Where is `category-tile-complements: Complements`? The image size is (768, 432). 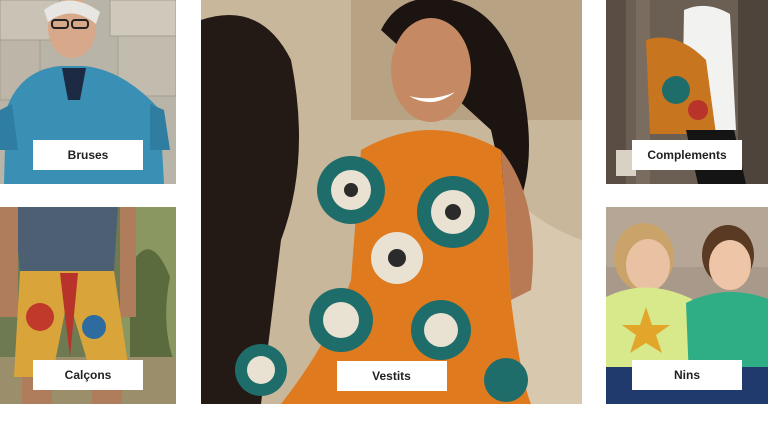 category-tile-complements: Complements is located at coordinates (687, 92).